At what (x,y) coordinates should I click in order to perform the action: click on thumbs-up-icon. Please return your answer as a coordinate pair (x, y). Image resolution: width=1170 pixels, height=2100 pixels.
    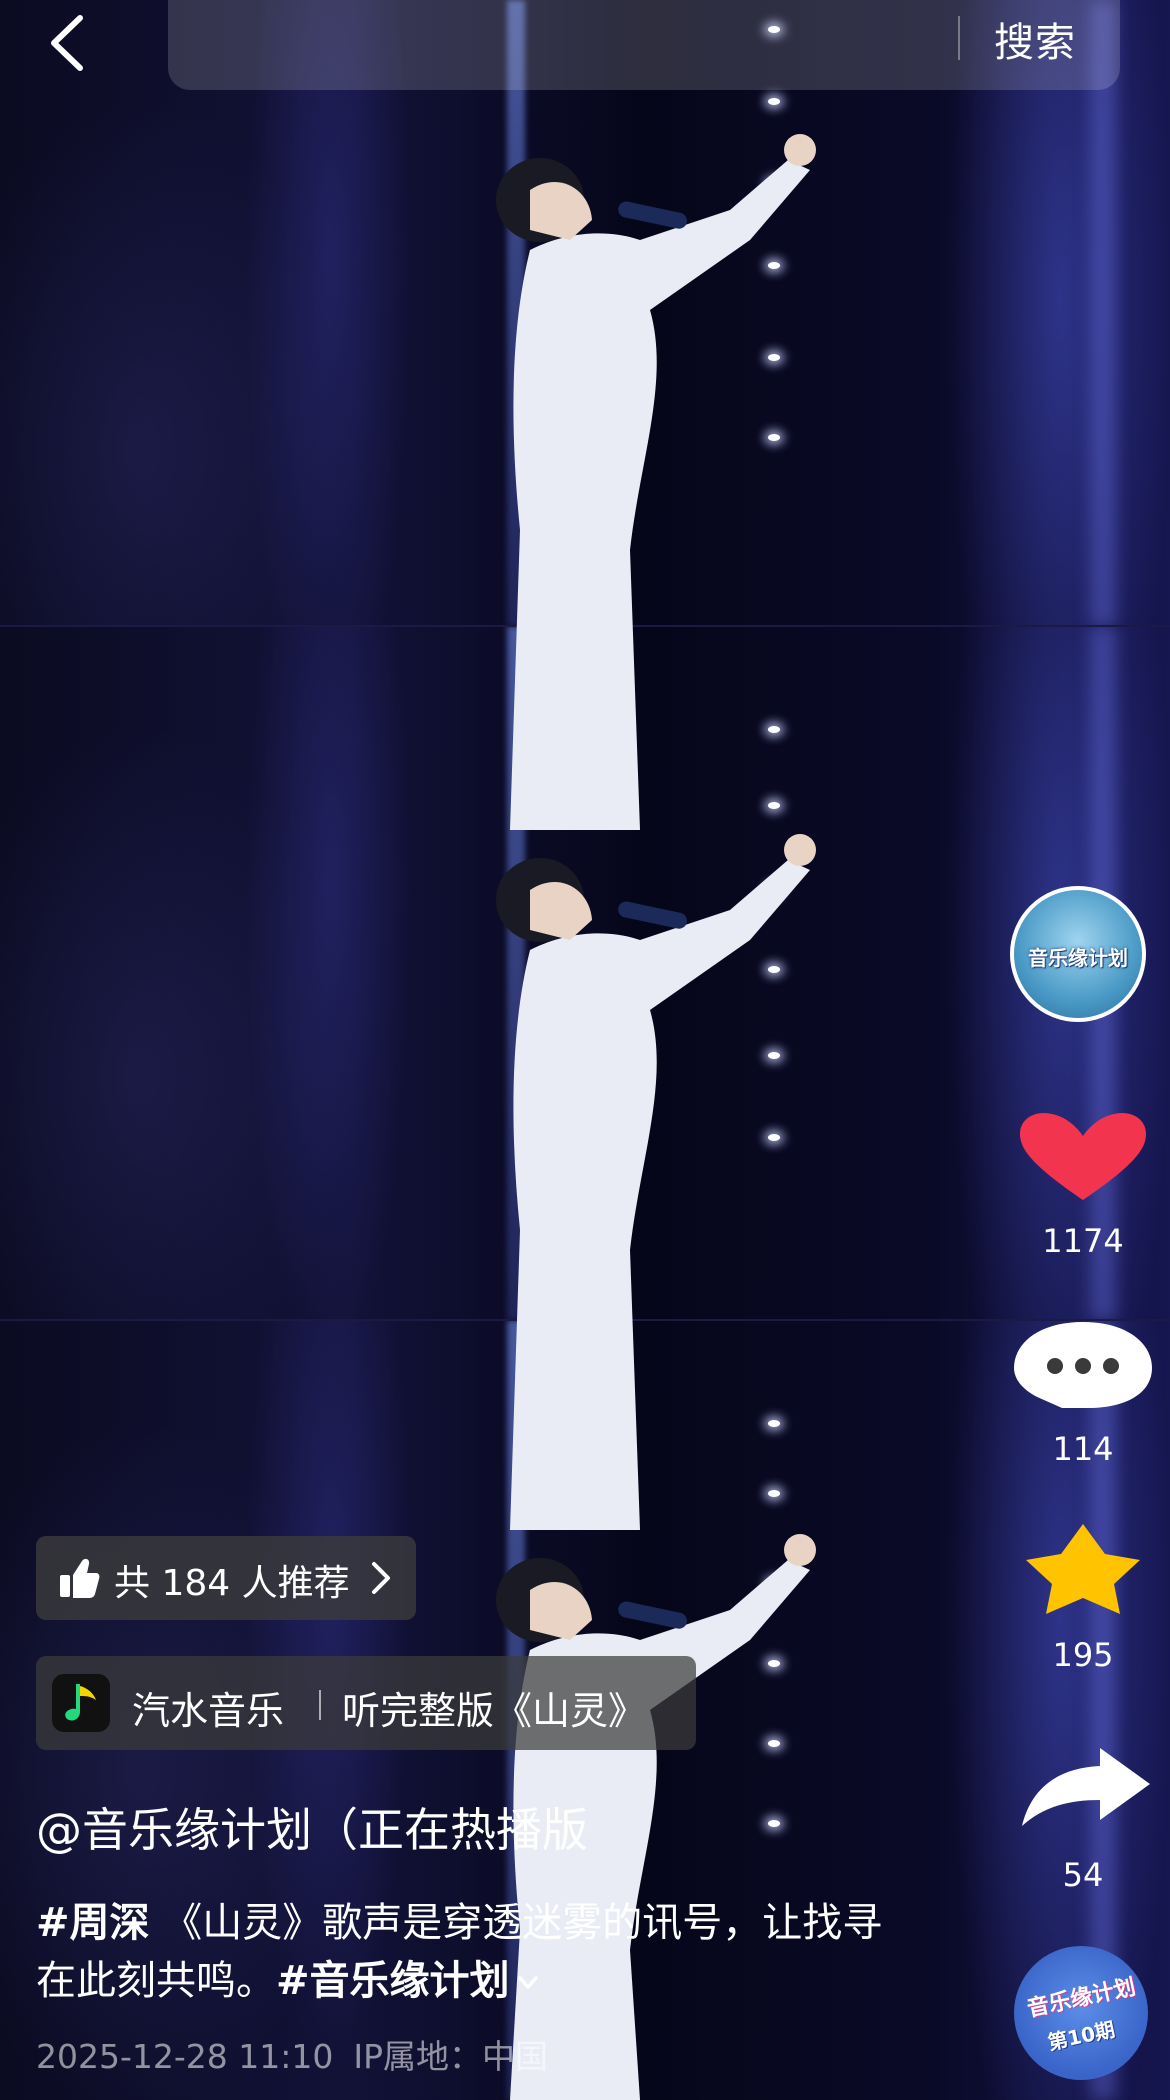
    Looking at the image, I should click on (80, 1578).